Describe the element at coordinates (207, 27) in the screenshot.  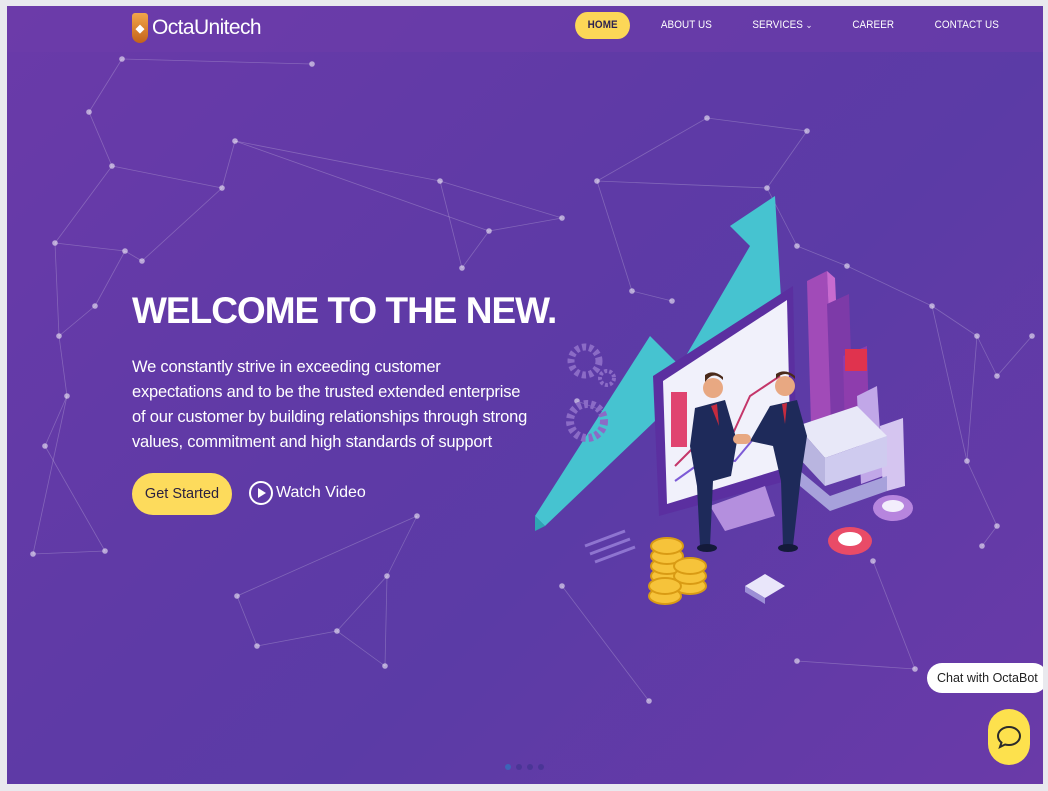
I see `brand-name: OctaUnitech` at that location.